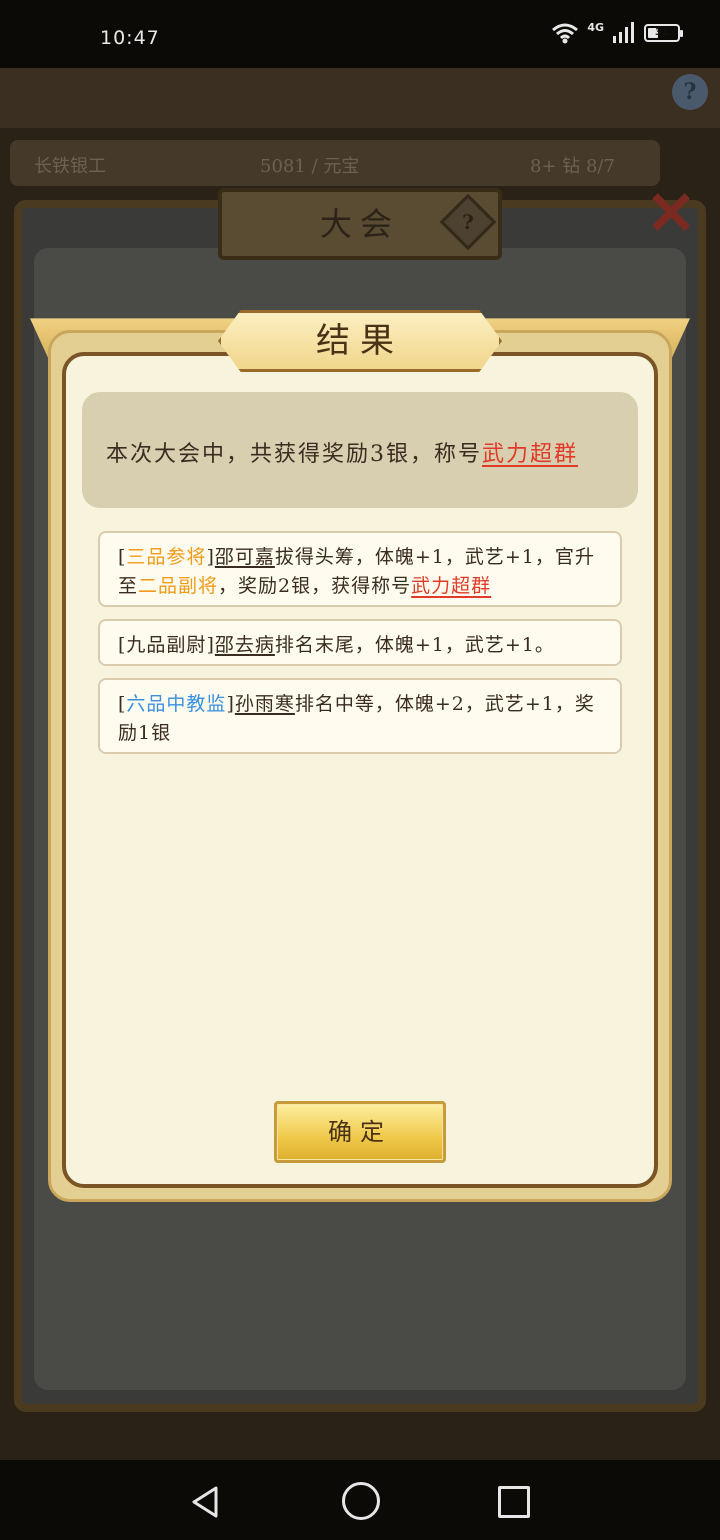  I want to click on hud-mid-text: 5081 / 元宝, so click(310, 166).